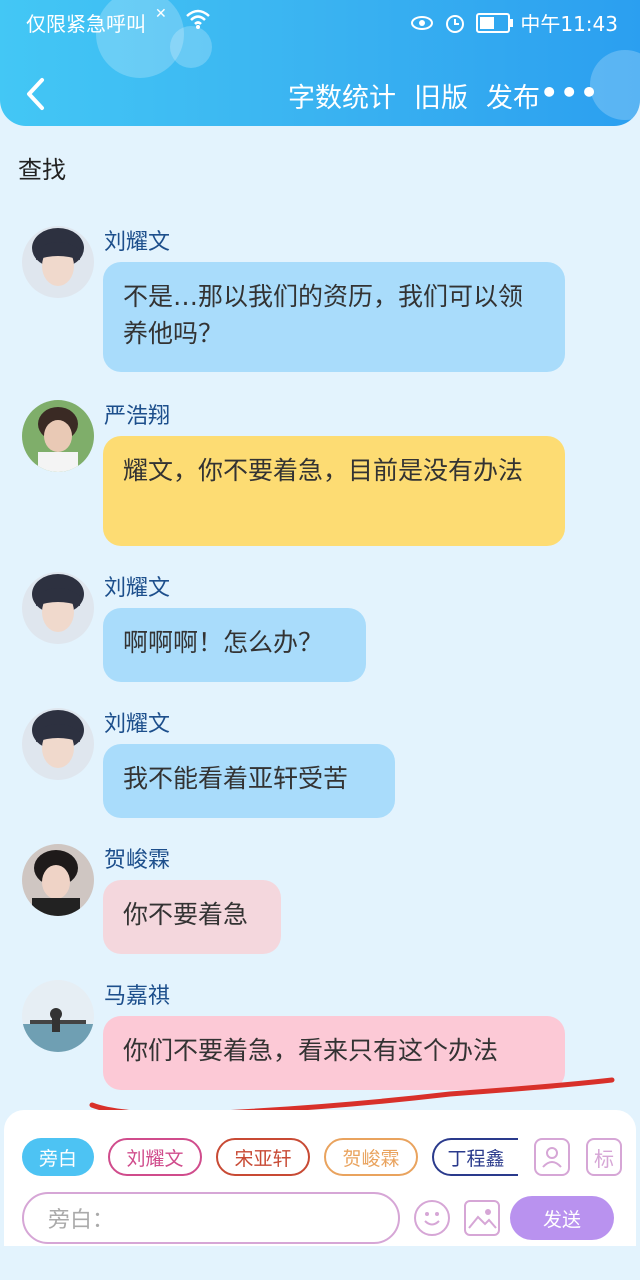 The width and height of the screenshot is (640, 1280). Describe the element at coordinates (249, 781) in the screenshot. I see `message-bubble: 我不能看着亚轩受苦` at that location.